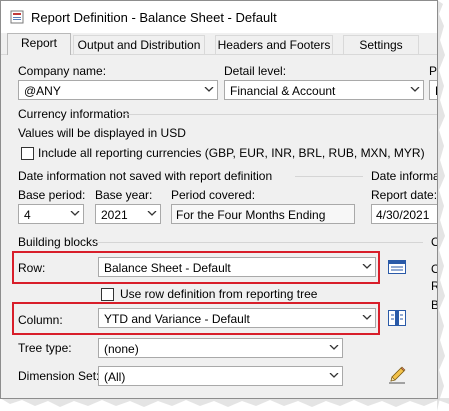 The image size is (449, 411). What do you see at coordinates (219, 294) in the screenshot?
I see `use-row-definition-label: Use row definition from reporting tree` at bounding box center [219, 294].